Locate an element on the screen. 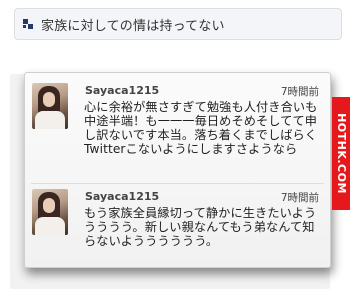  site-watermark: HOTHK.COM is located at coordinates (341, 153).